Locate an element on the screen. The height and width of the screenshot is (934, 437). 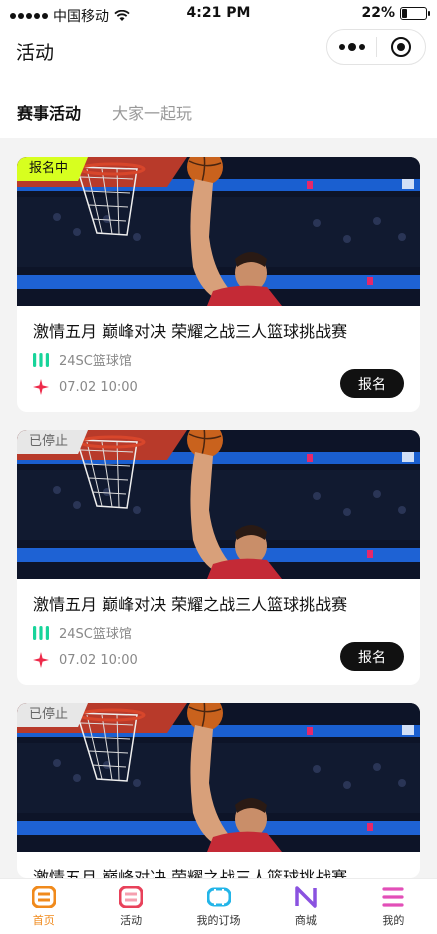
shop-icon is located at coordinates (306, 897).